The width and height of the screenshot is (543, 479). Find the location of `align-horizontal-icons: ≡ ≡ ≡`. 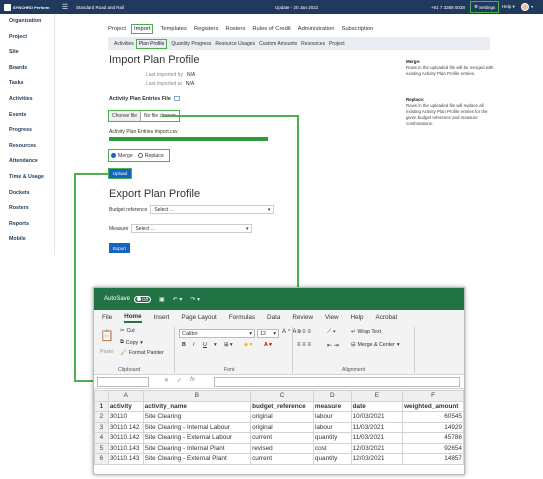

align-horizontal-icons: ≡ ≡ ≡ is located at coordinates (304, 345).